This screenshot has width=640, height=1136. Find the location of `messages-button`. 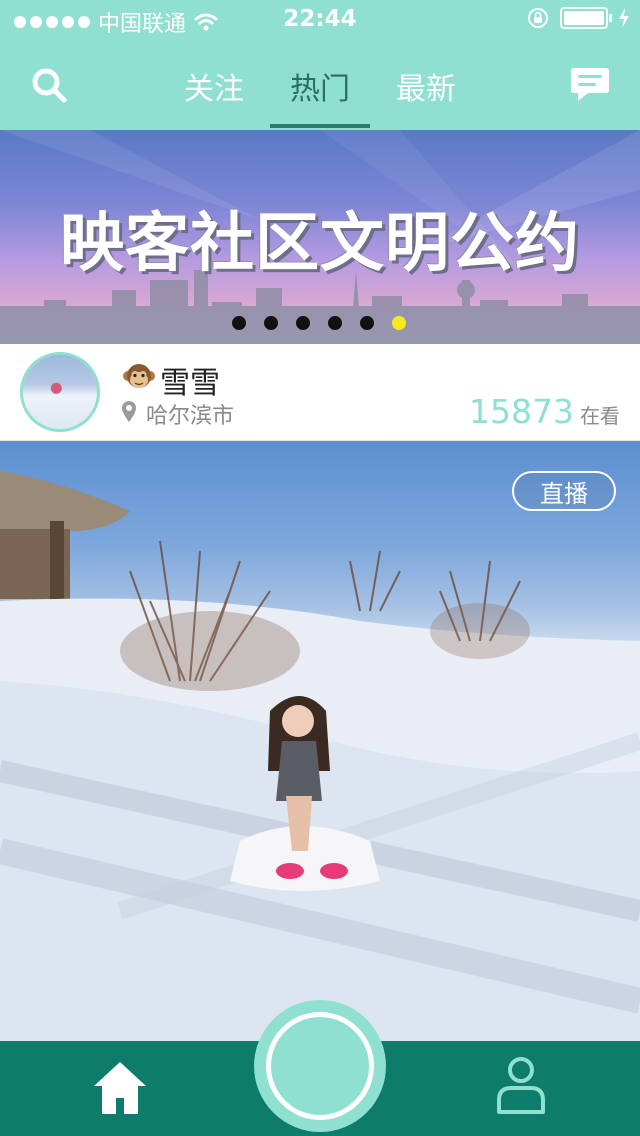

messages-button is located at coordinates (590, 84).